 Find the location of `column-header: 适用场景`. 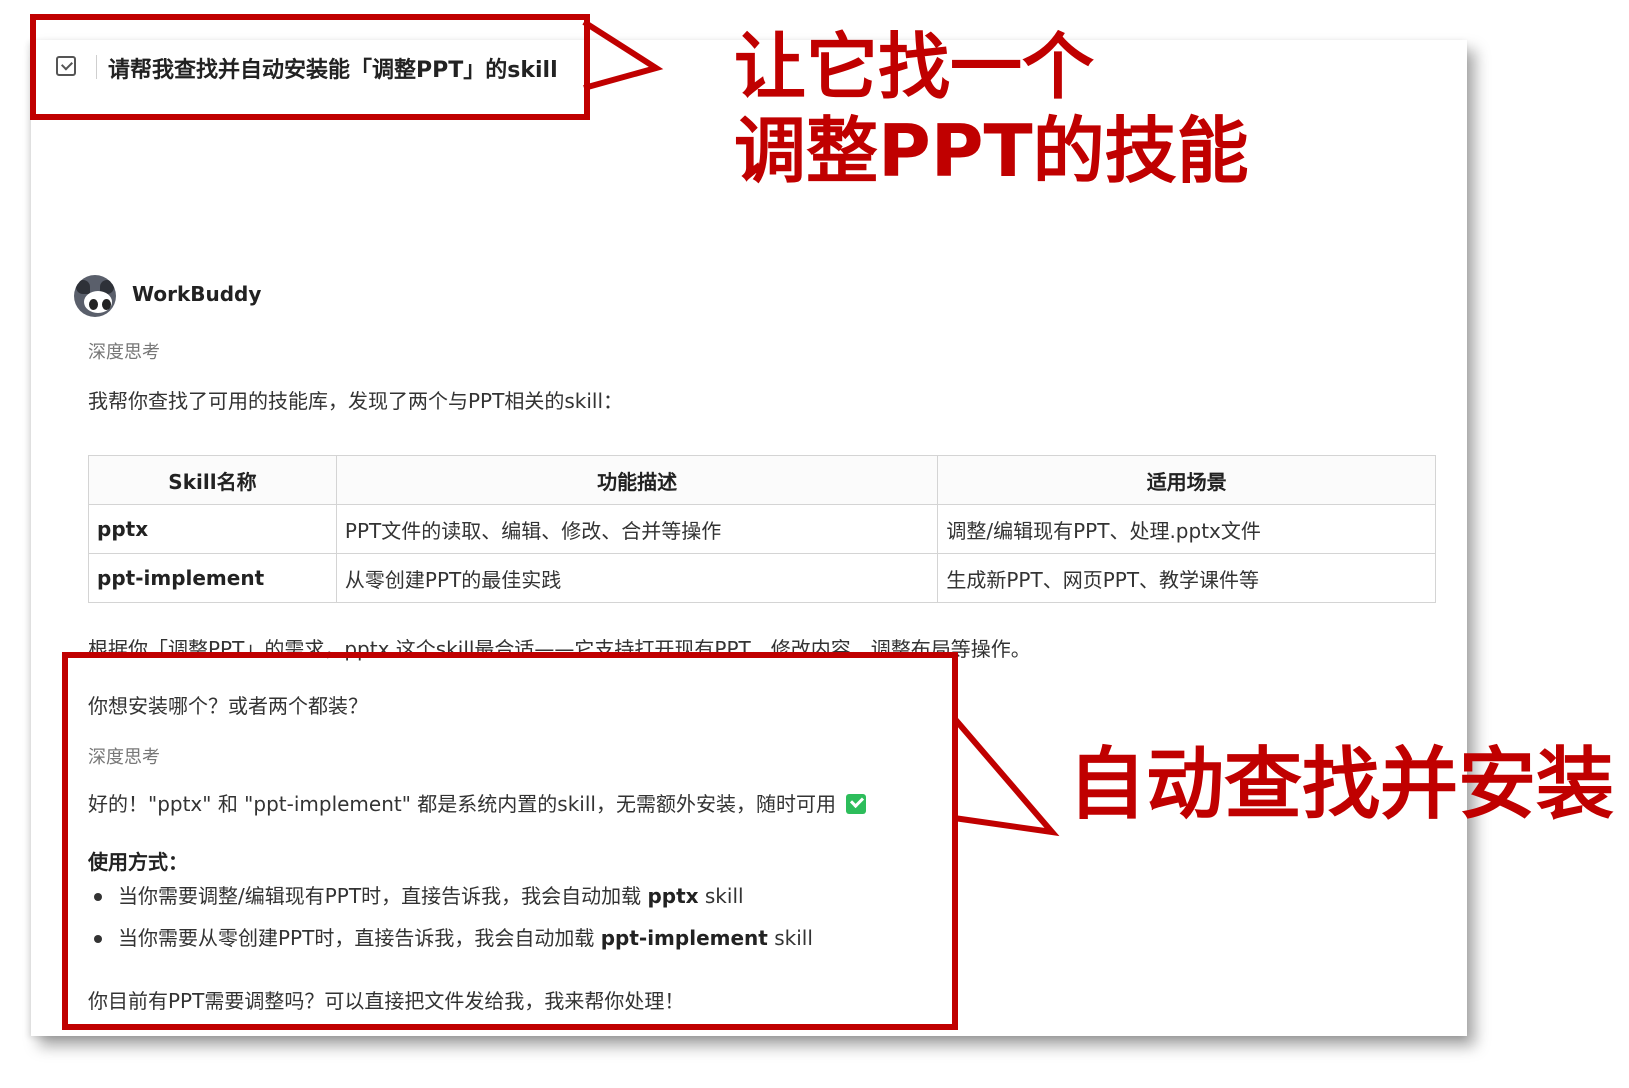

column-header: 适用场景 is located at coordinates (1186, 480).